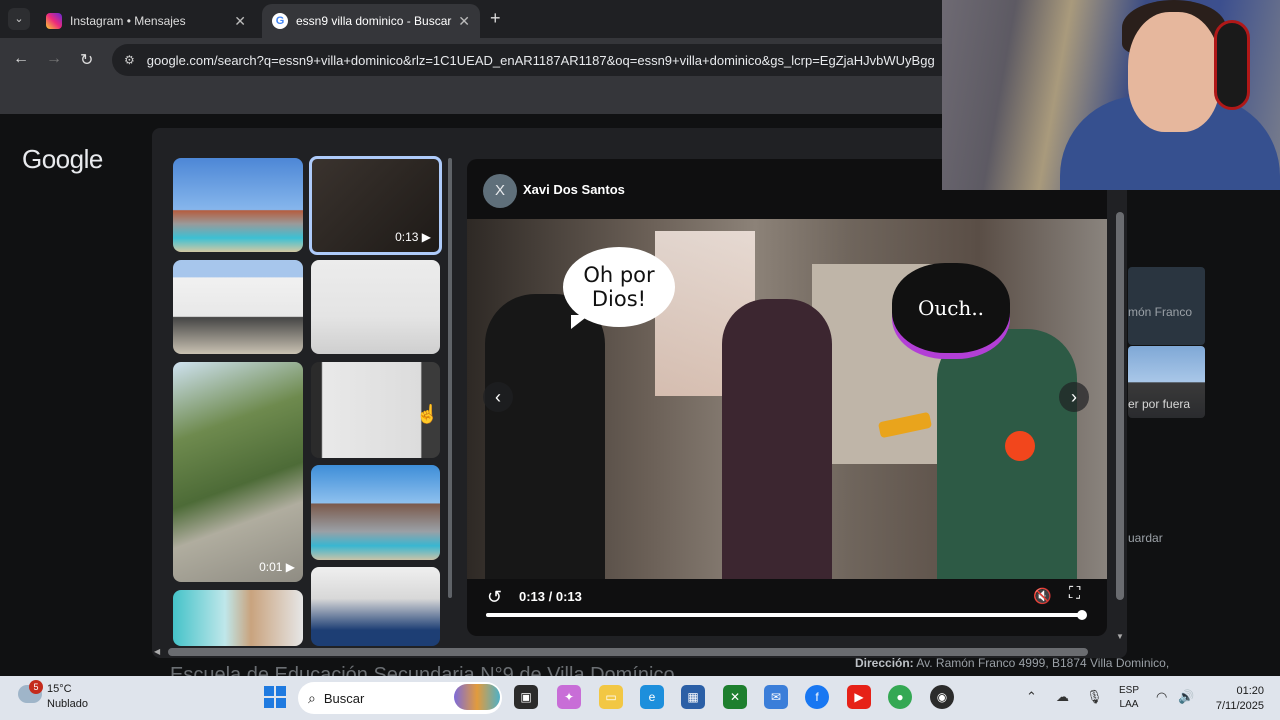 The width and height of the screenshot is (1280, 720). What do you see at coordinates (1129, 690) in the screenshot?
I see `lang-code: ESP` at bounding box center [1129, 690].